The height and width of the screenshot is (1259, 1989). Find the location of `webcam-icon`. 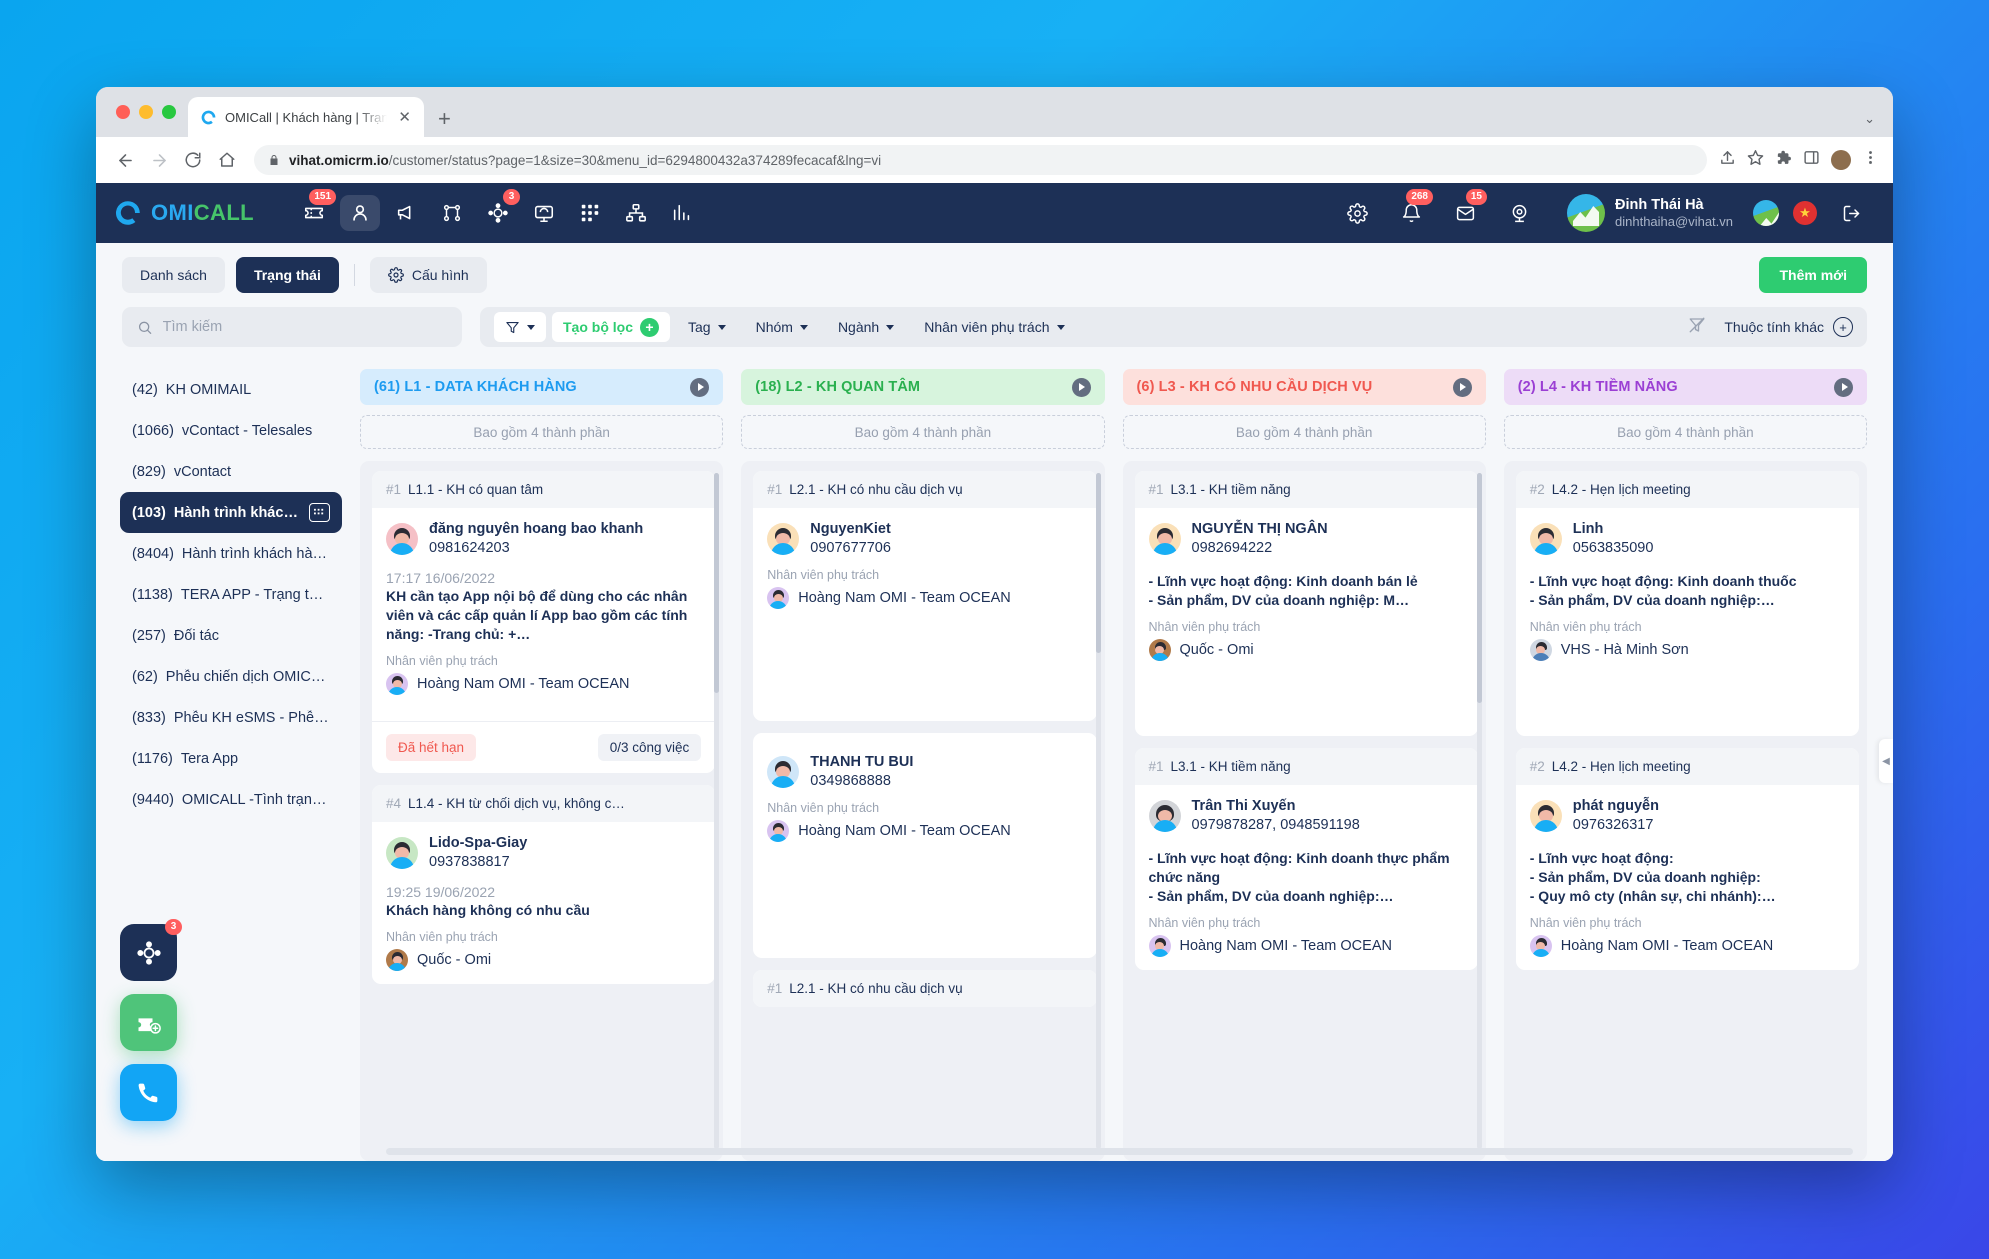

webcam-icon is located at coordinates (1519, 213).